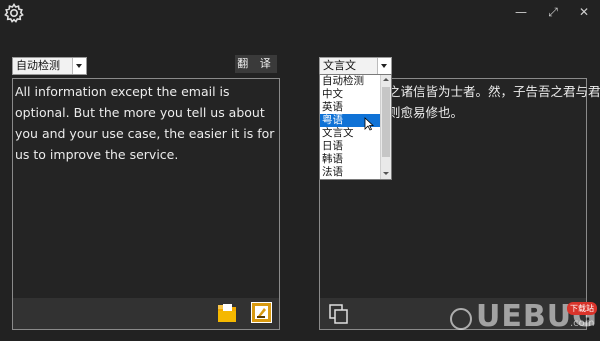  I want to click on target-text-line-1: 之诸信皆为士者。然，子告吾之君与君, so click(494, 91).